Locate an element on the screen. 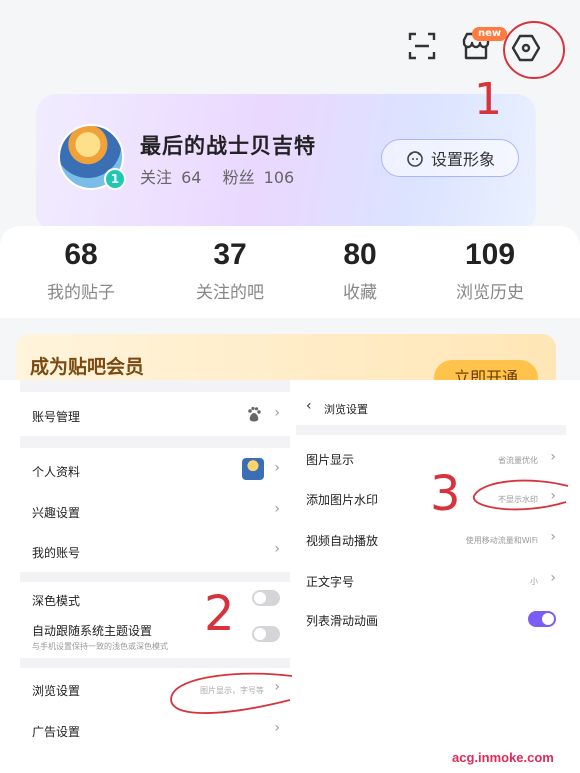  browse-item-value: 省流量优化 is located at coordinates (518, 460).